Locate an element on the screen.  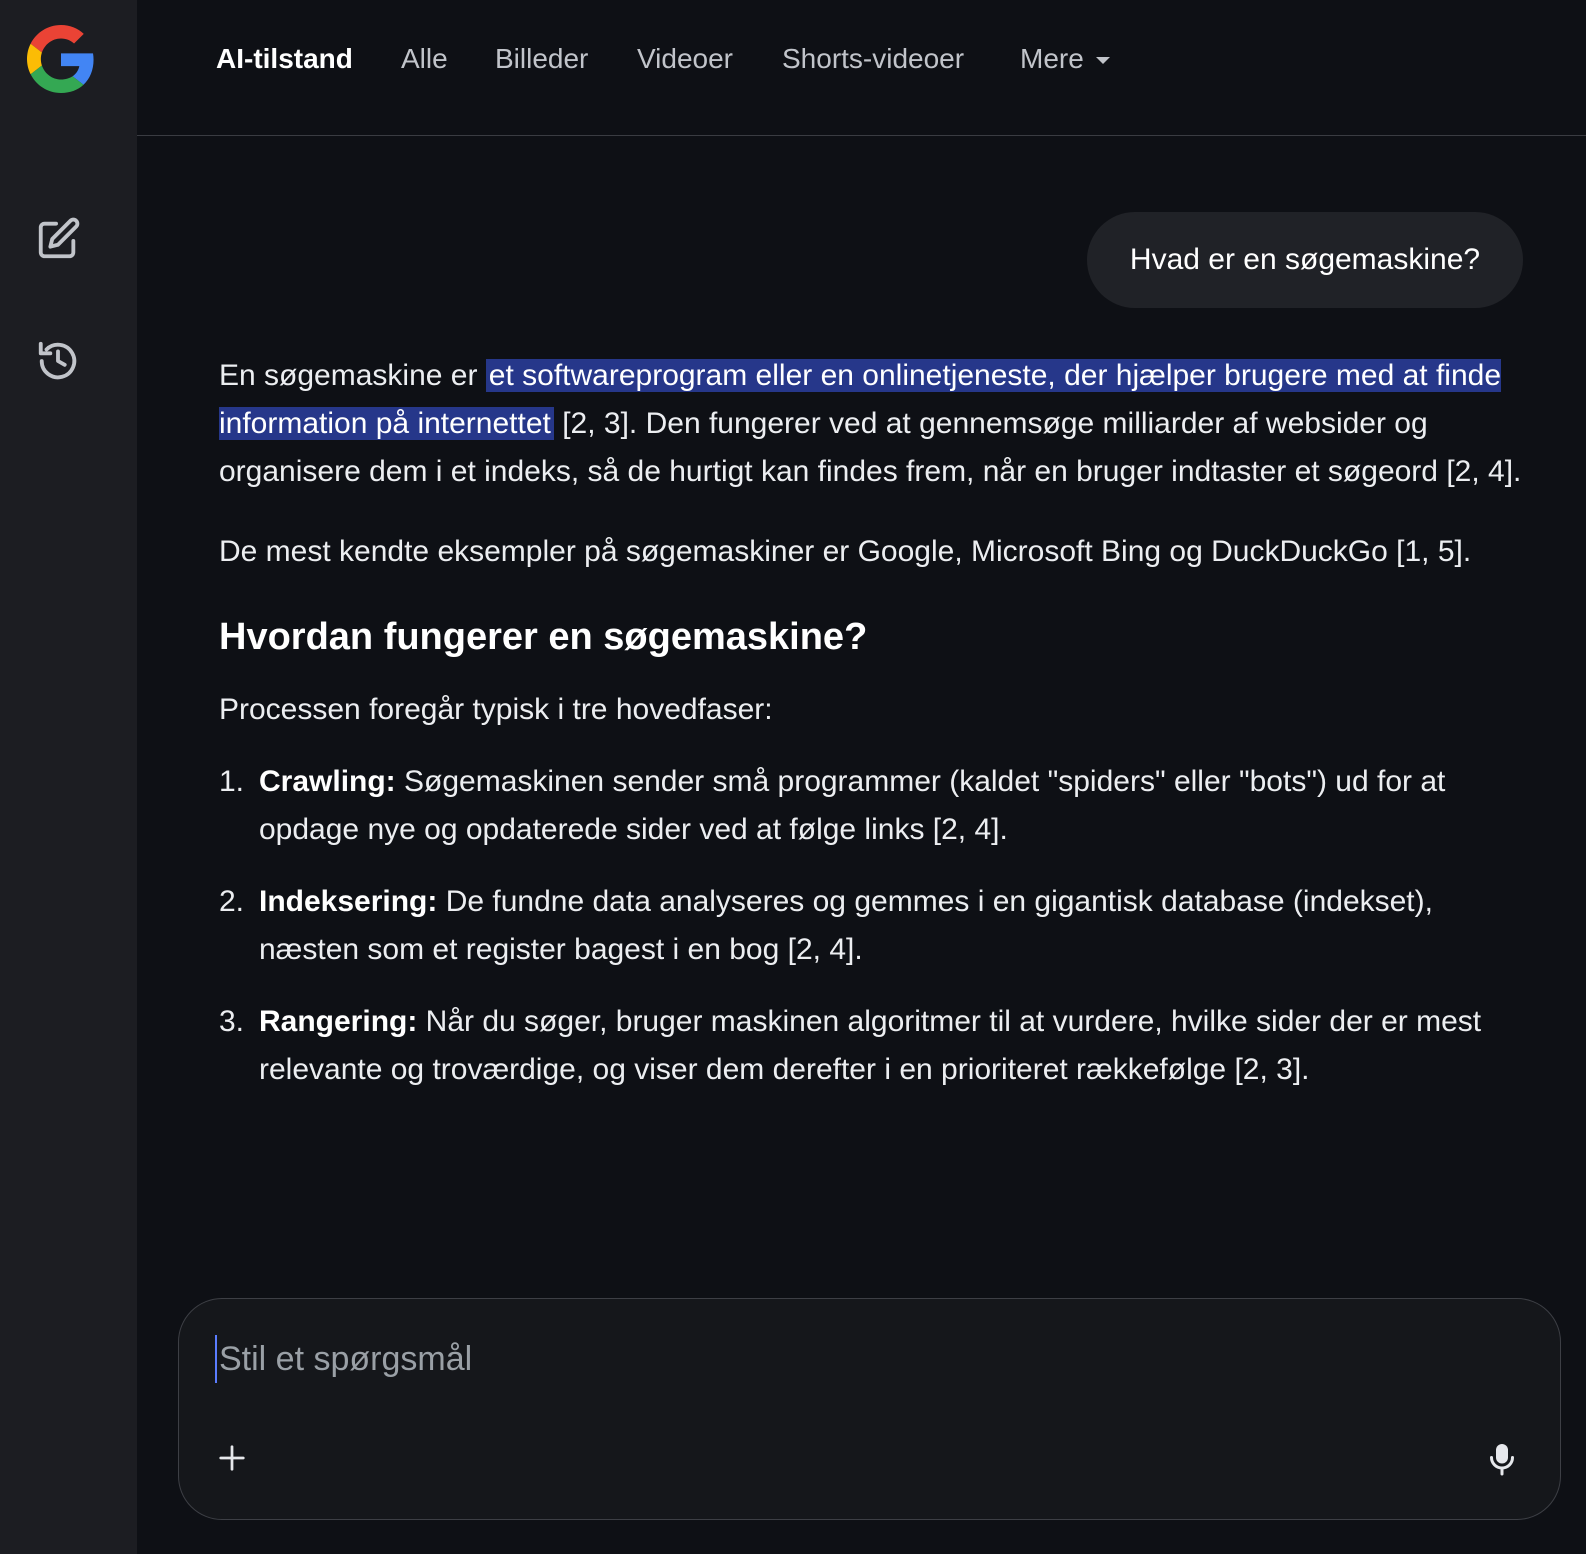
list-item-number: 3. is located at coordinates (232, 1021).